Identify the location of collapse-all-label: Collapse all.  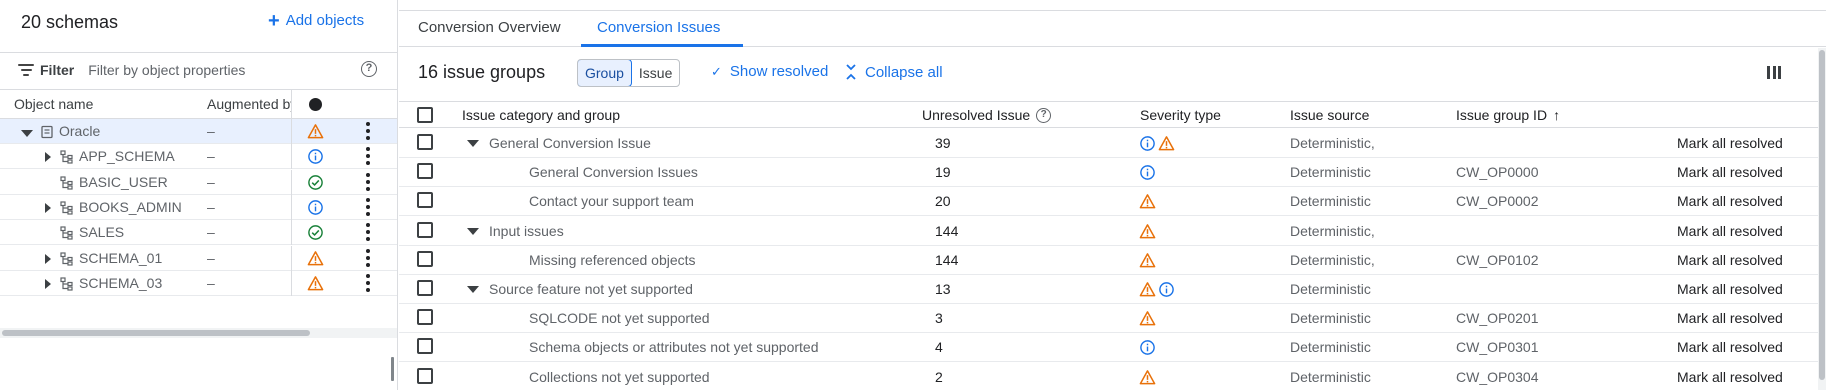
(904, 72).